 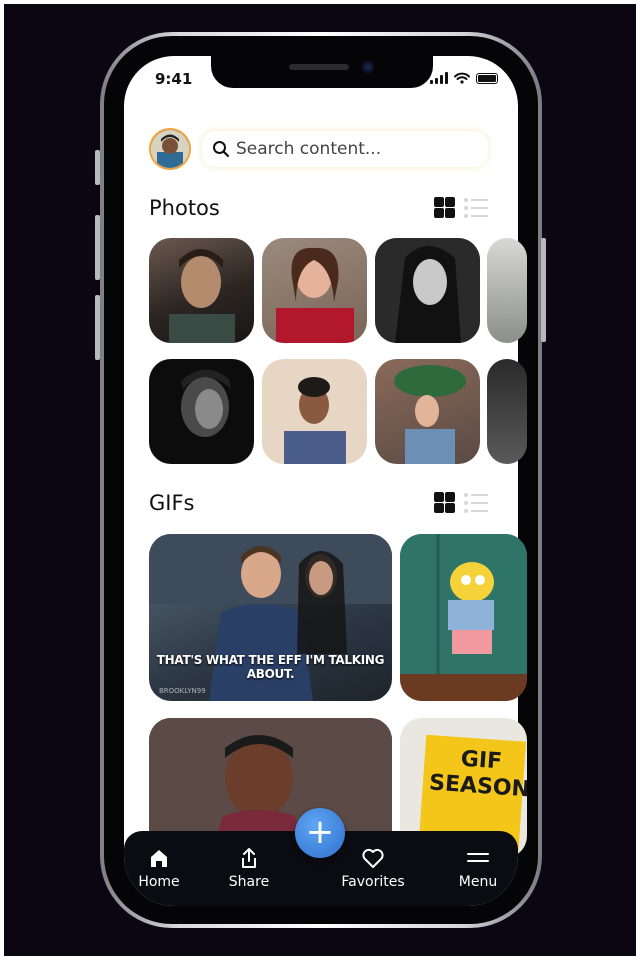 I want to click on tab-home: Home, so click(x=159, y=868).